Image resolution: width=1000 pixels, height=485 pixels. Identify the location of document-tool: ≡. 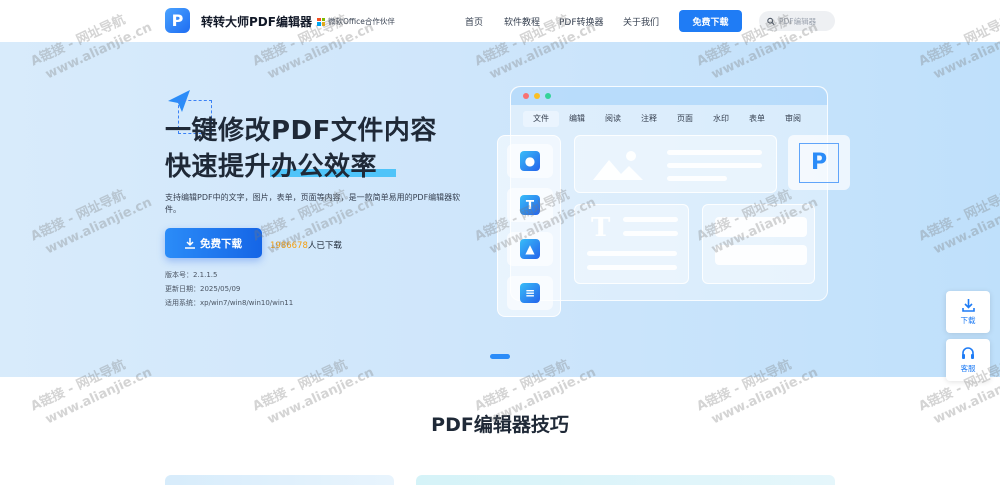
(530, 293).